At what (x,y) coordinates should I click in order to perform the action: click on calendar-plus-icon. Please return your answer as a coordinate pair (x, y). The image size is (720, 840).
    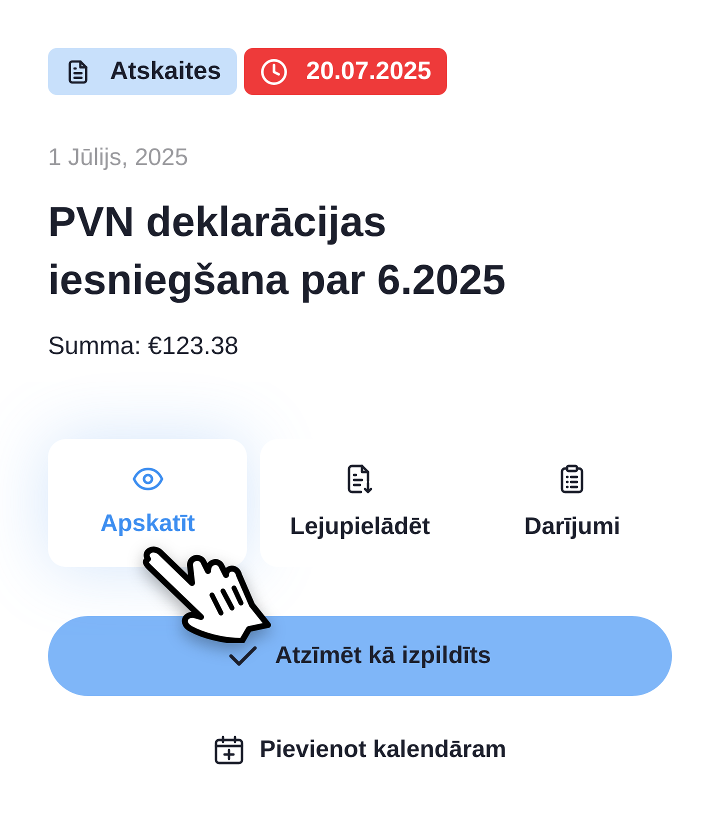
    Looking at the image, I should click on (229, 750).